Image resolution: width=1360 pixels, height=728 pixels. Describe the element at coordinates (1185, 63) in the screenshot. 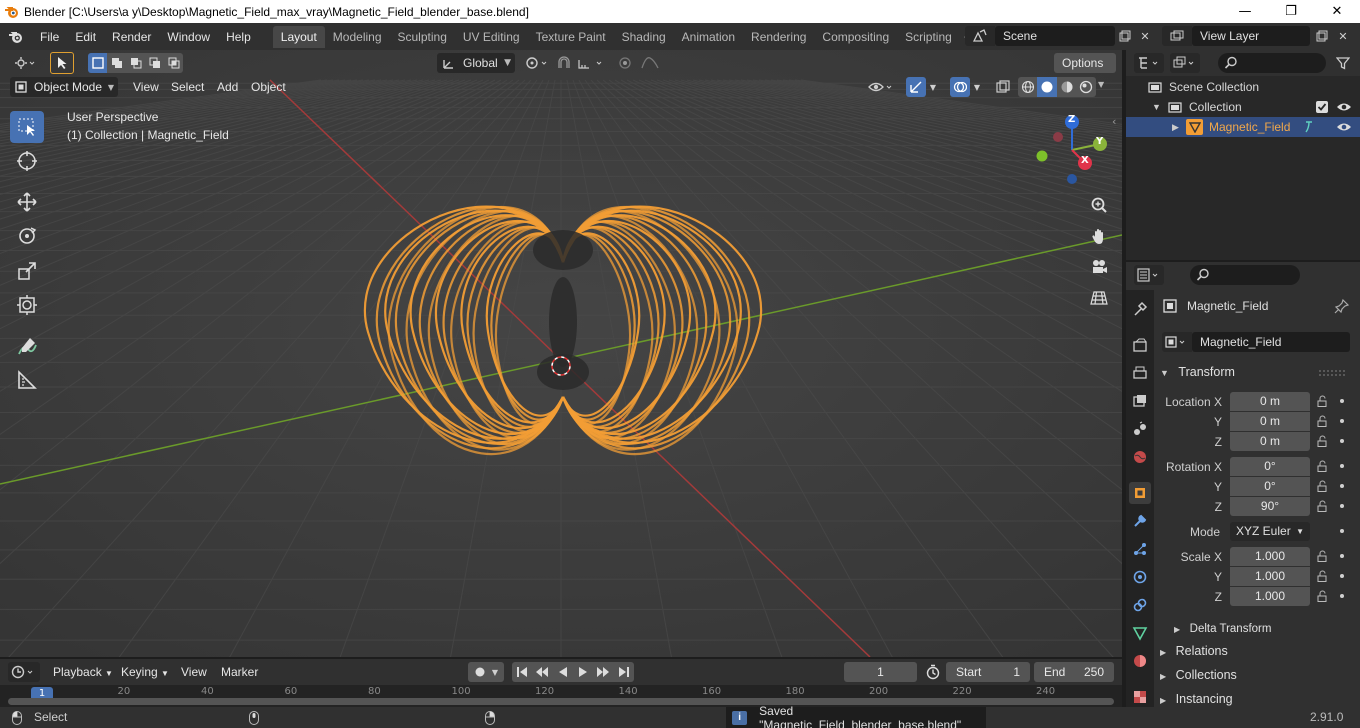

I see `display-mode-icon` at that location.